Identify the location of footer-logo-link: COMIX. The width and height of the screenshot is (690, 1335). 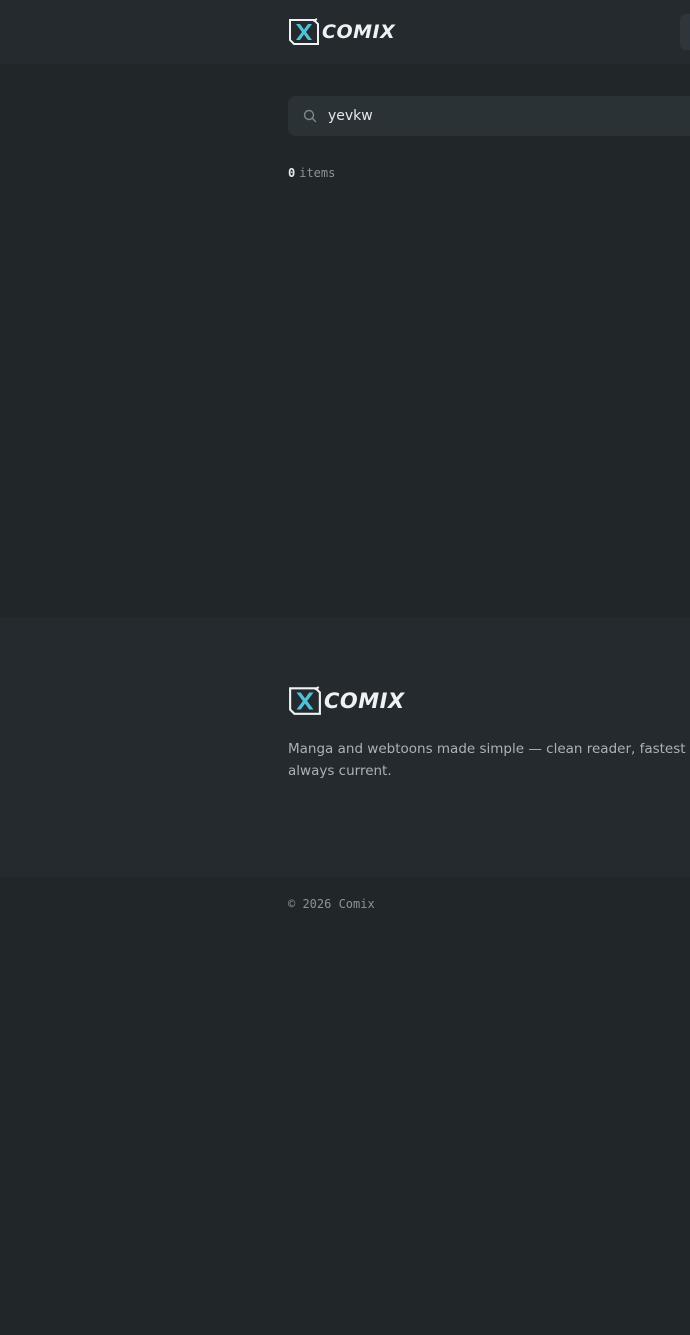
(346, 701).